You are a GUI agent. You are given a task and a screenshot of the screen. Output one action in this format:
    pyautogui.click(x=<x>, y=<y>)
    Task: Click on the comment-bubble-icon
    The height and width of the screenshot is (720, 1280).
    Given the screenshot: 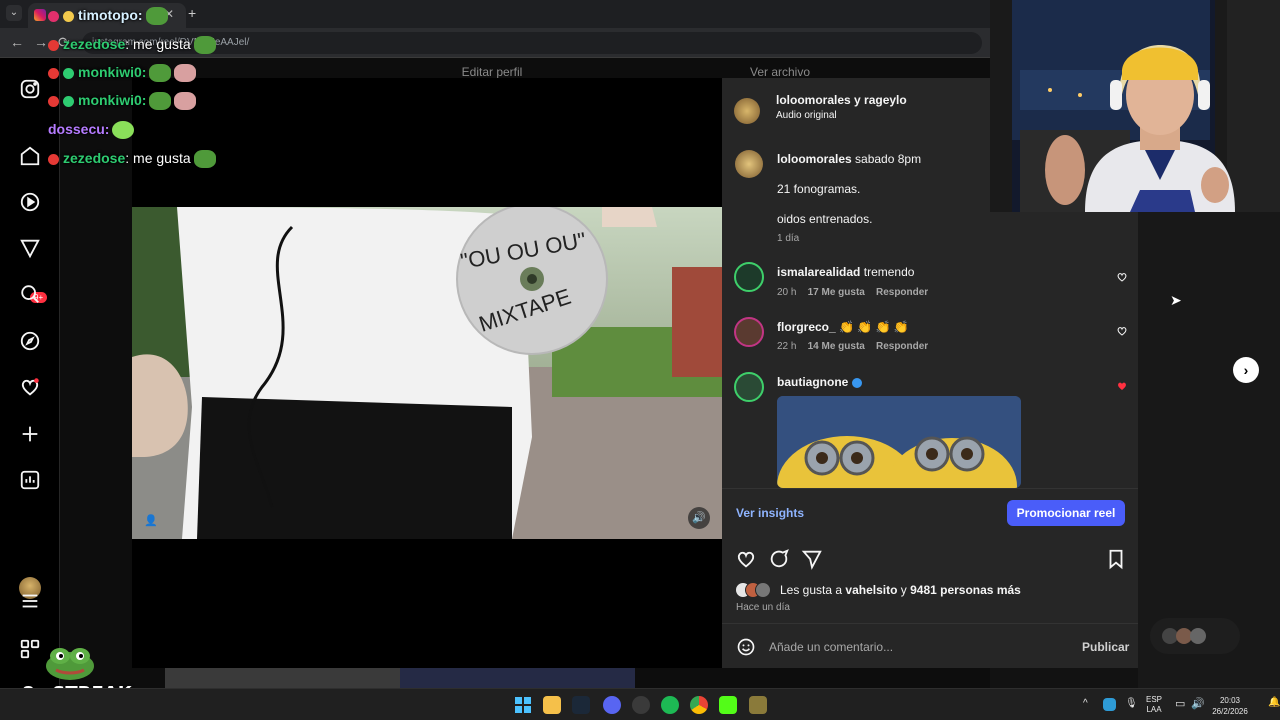 What is the action you would take?
    pyautogui.click(x=779, y=559)
    